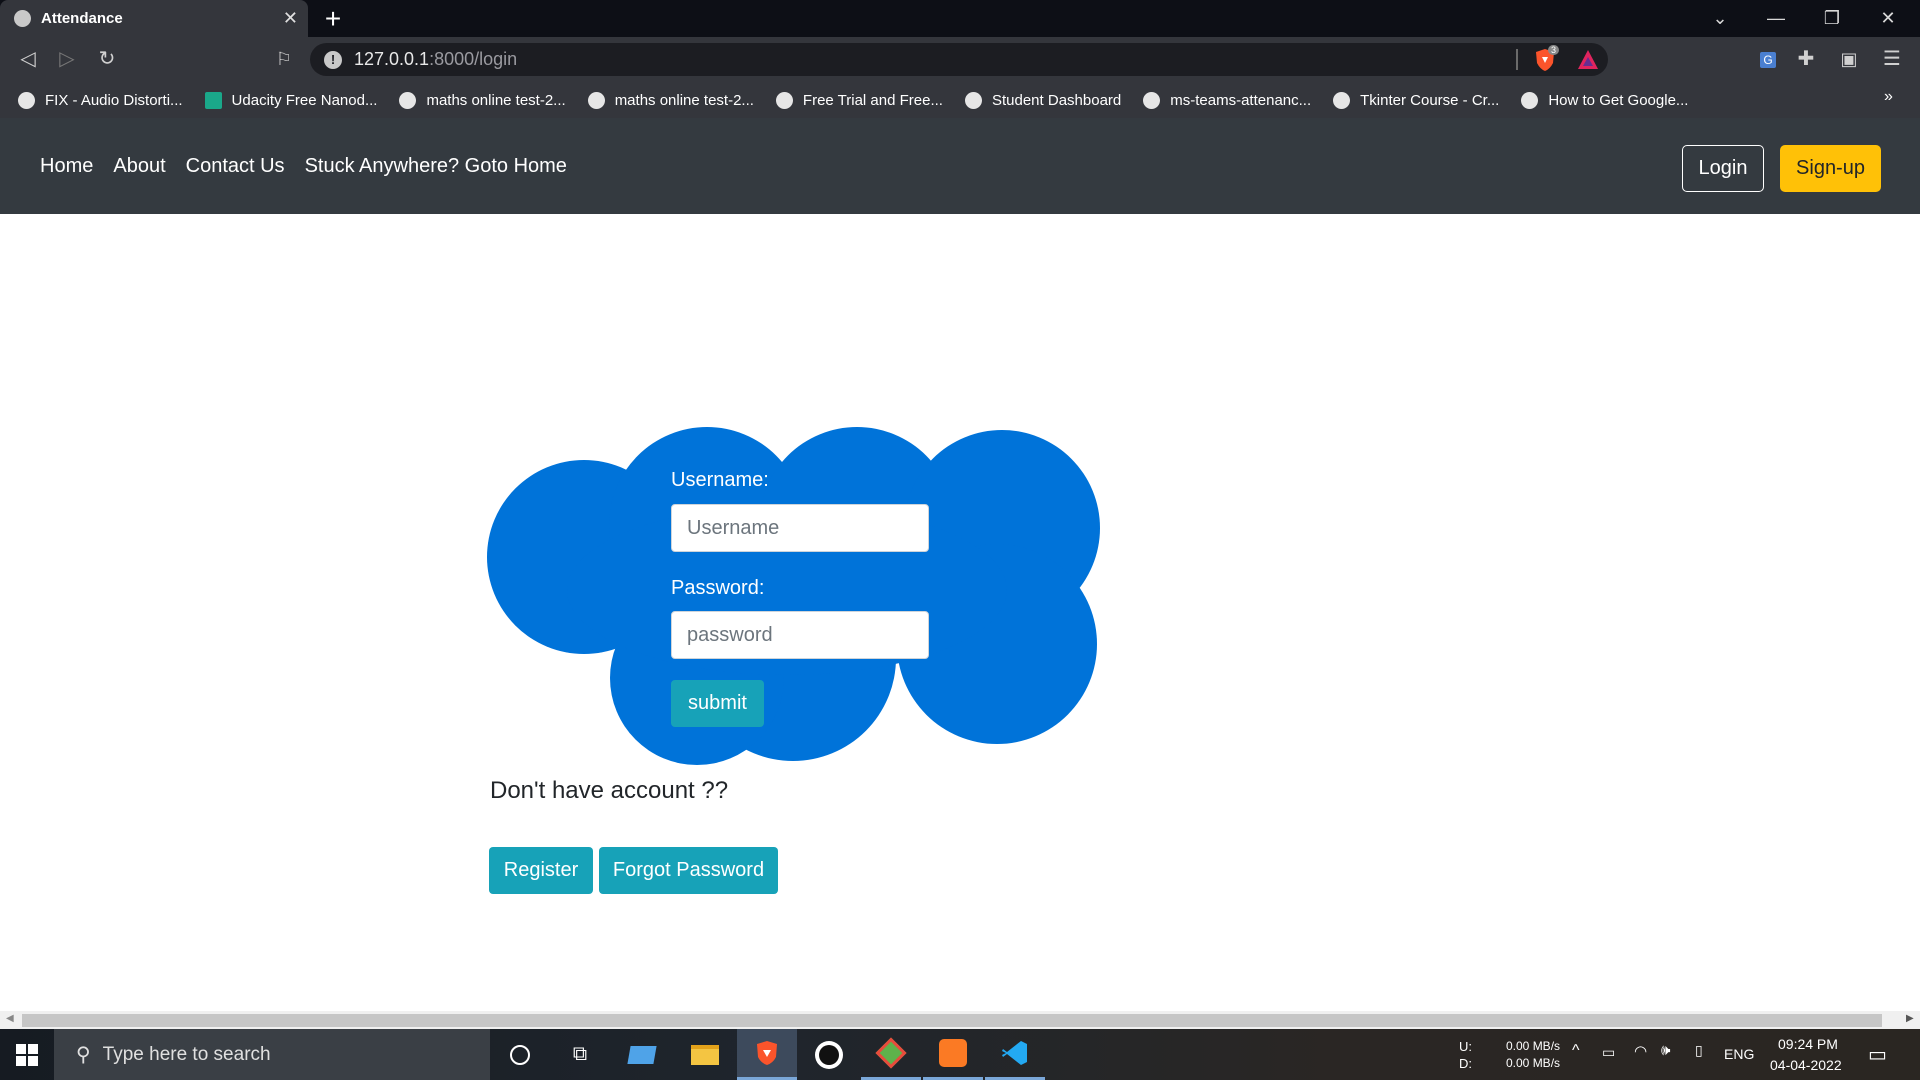 This screenshot has width=1920, height=1080. I want to click on clock-date: 04-04-2022, so click(1806, 1065).